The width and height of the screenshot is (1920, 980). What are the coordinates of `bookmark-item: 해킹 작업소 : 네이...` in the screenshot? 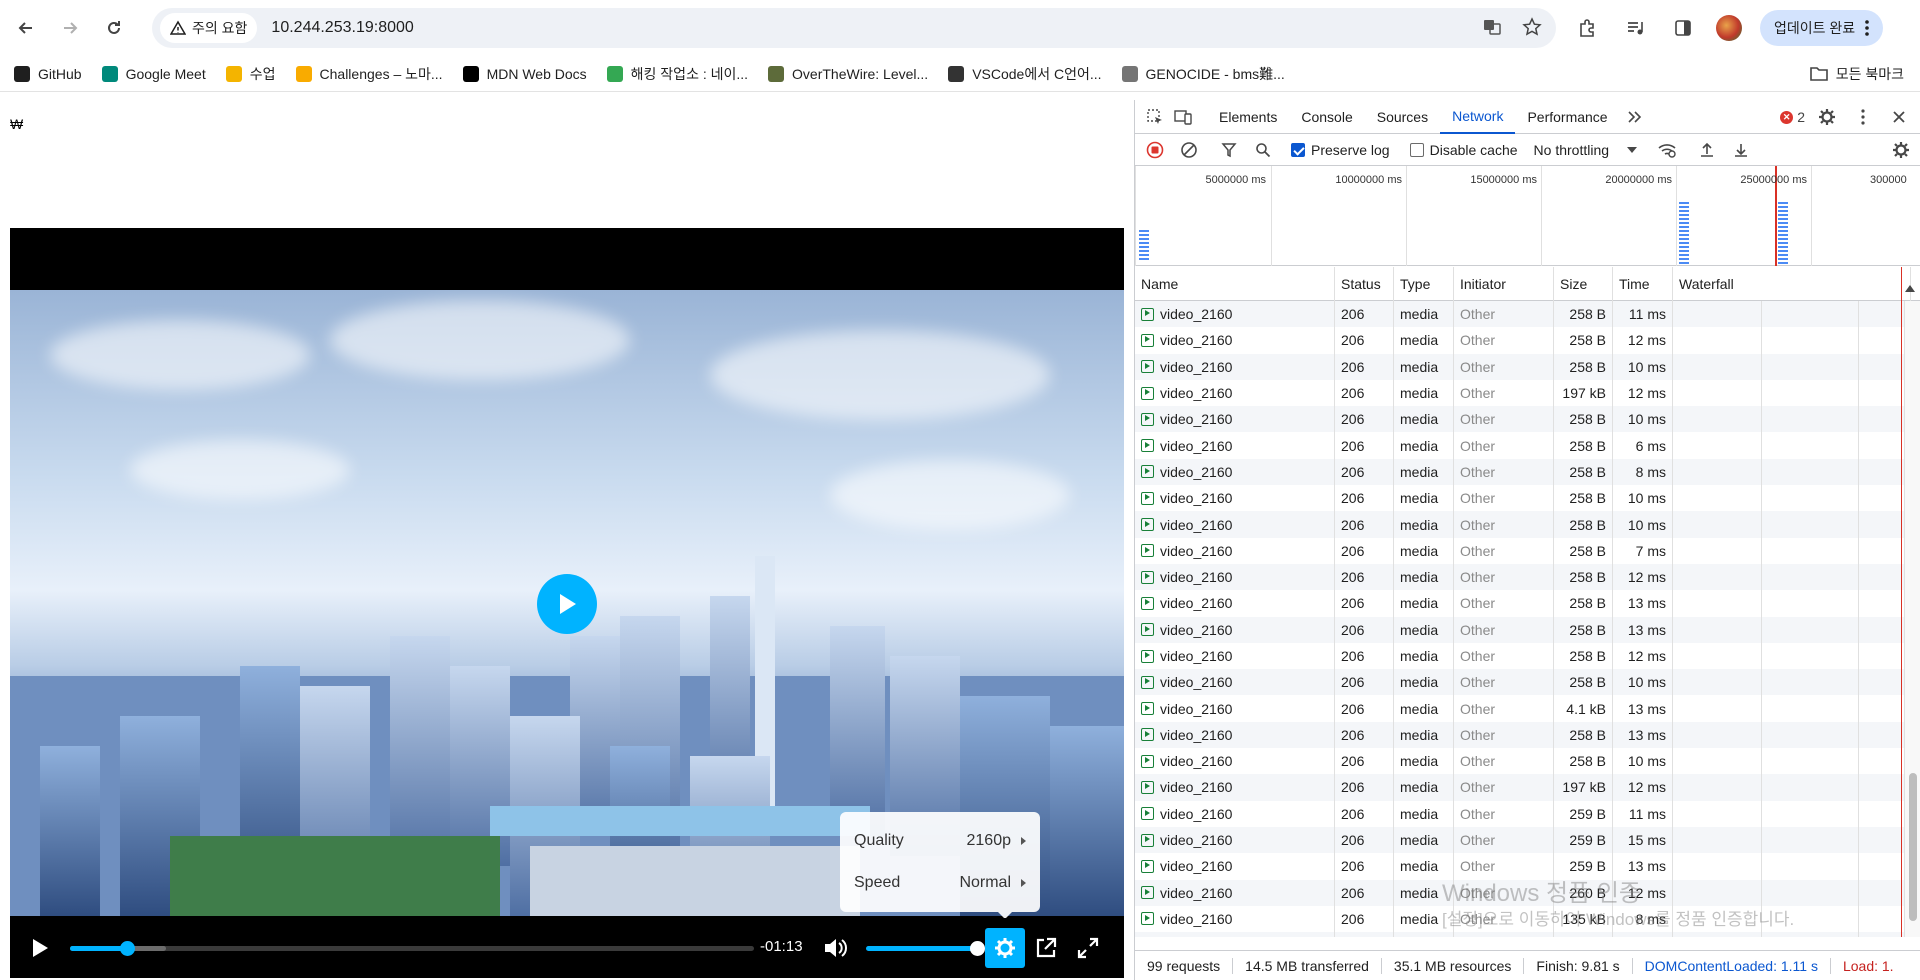 It's located at (677, 74).